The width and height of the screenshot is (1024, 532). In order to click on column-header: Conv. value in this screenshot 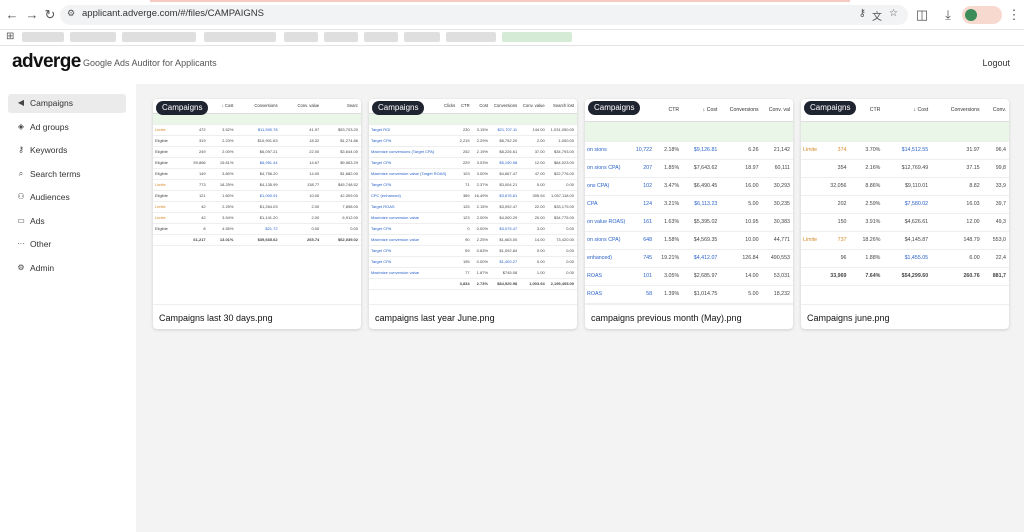, I will do `click(534, 106)`.